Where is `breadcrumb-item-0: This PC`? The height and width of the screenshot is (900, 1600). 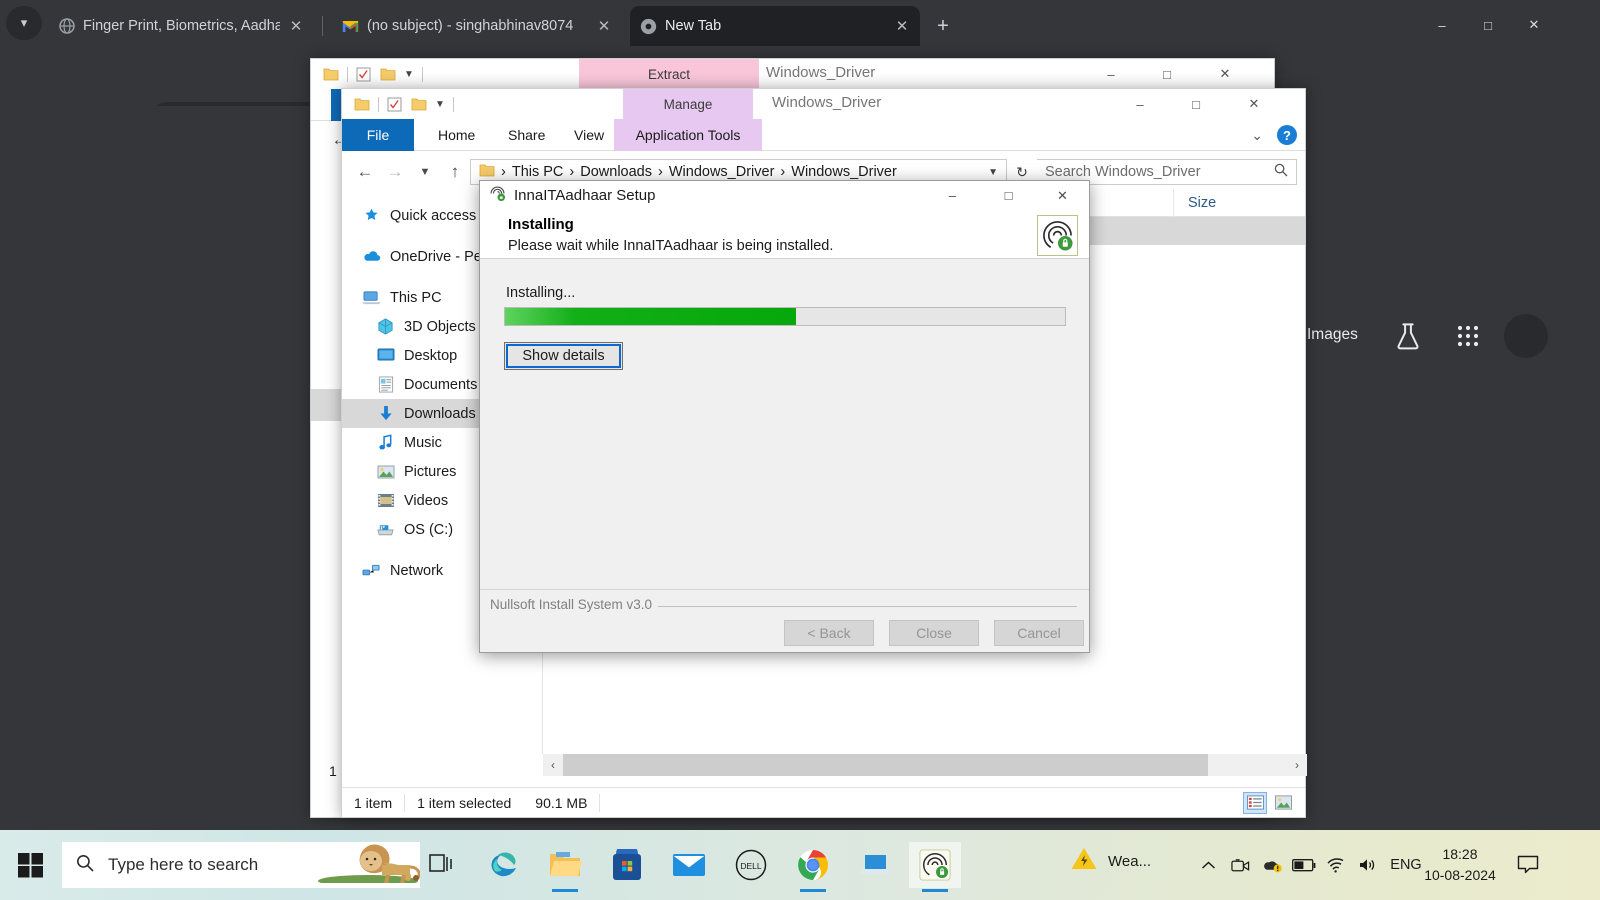
breadcrumb-item-0: This PC is located at coordinates (538, 172).